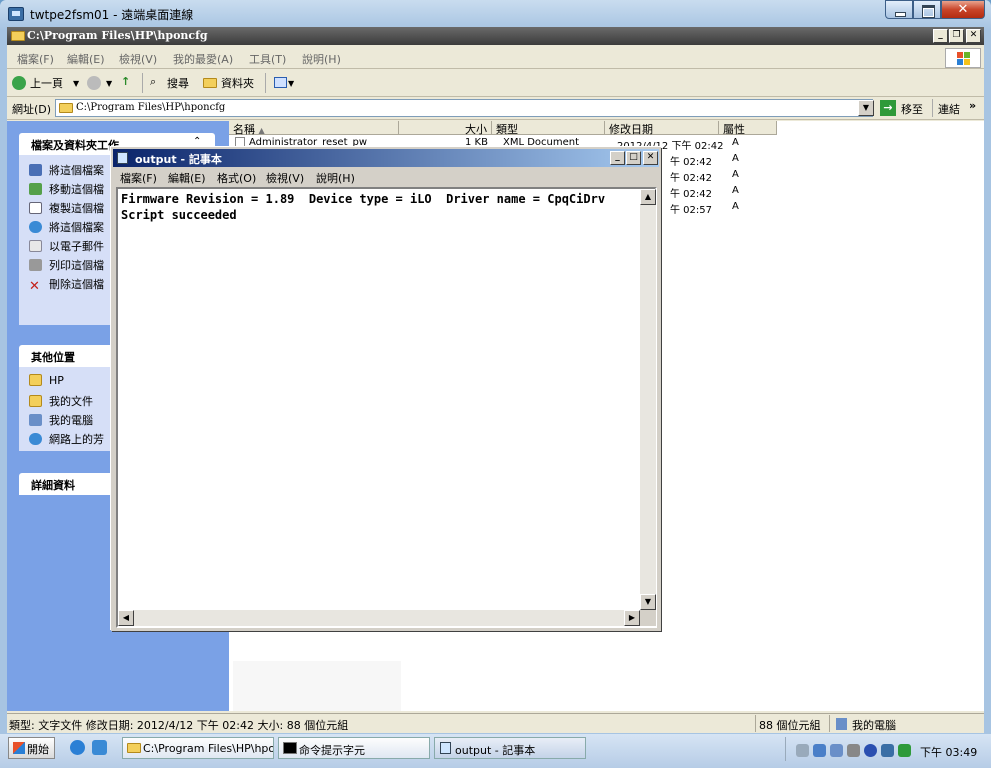 The width and height of the screenshot is (991, 768). Describe the element at coordinates (46, 83) in the screenshot. I see `back-button: 上一頁` at that location.